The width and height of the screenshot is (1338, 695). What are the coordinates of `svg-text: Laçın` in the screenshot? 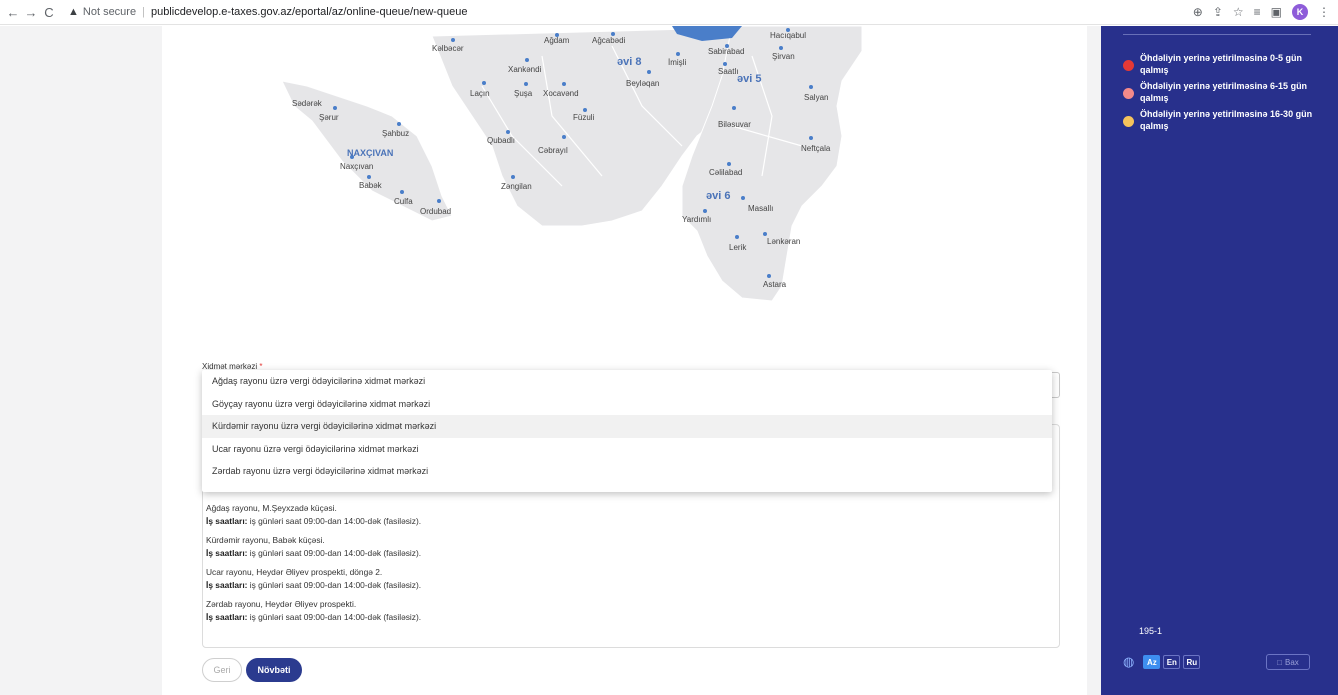 It's located at (480, 93).